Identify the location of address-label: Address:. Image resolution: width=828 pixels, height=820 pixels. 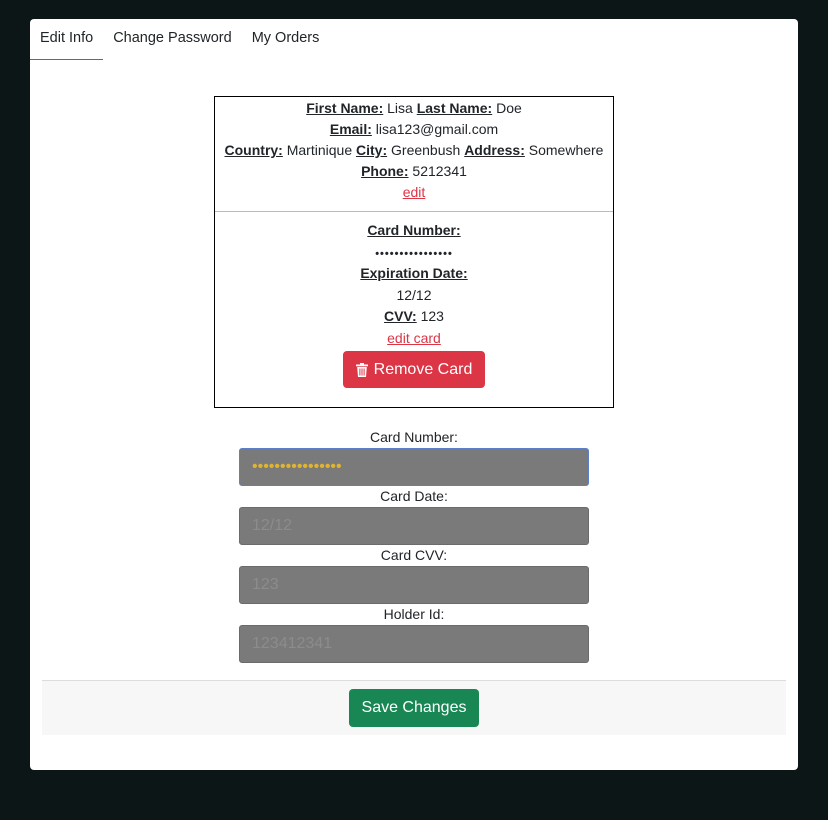
(494, 150).